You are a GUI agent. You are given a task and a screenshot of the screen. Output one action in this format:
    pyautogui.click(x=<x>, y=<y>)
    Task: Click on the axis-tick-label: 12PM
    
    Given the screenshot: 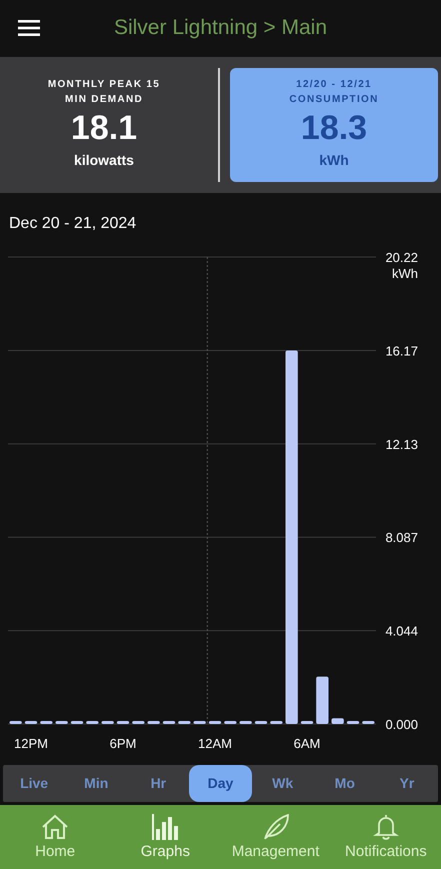 What is the action you would take?
    pyautogui.click(x=31, y=743)
    